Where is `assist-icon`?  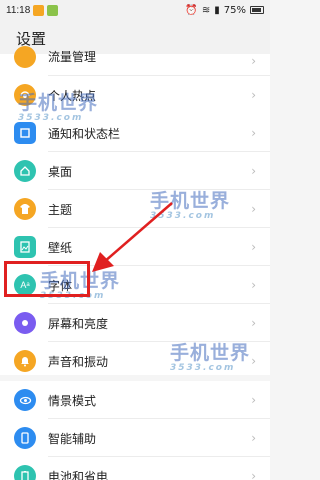
assist-icon is located at coordinates (25, 438).